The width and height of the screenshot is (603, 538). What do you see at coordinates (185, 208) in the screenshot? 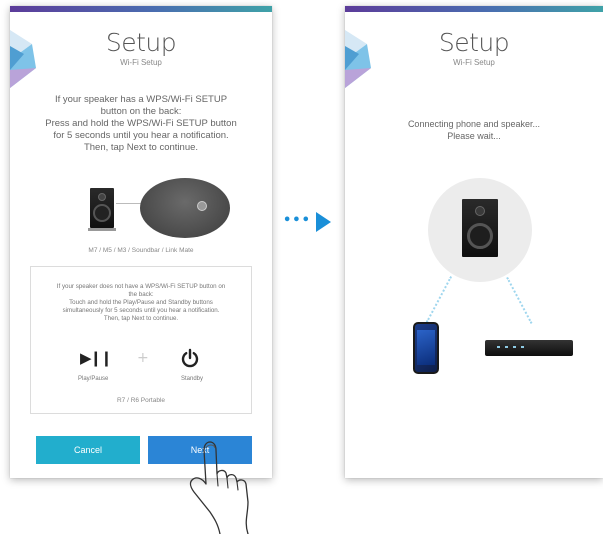
I see `speaker-back-closeup` at bounding box center [185, 208].